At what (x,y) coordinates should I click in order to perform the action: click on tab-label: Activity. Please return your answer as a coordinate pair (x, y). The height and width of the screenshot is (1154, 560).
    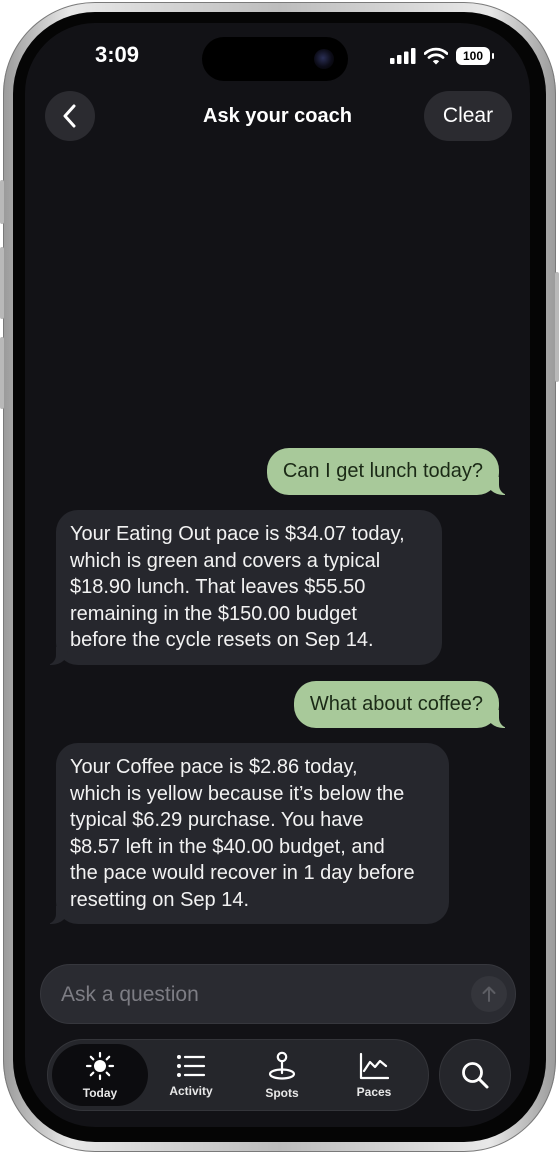
    Looking at the image, I should click on (191, 1090).